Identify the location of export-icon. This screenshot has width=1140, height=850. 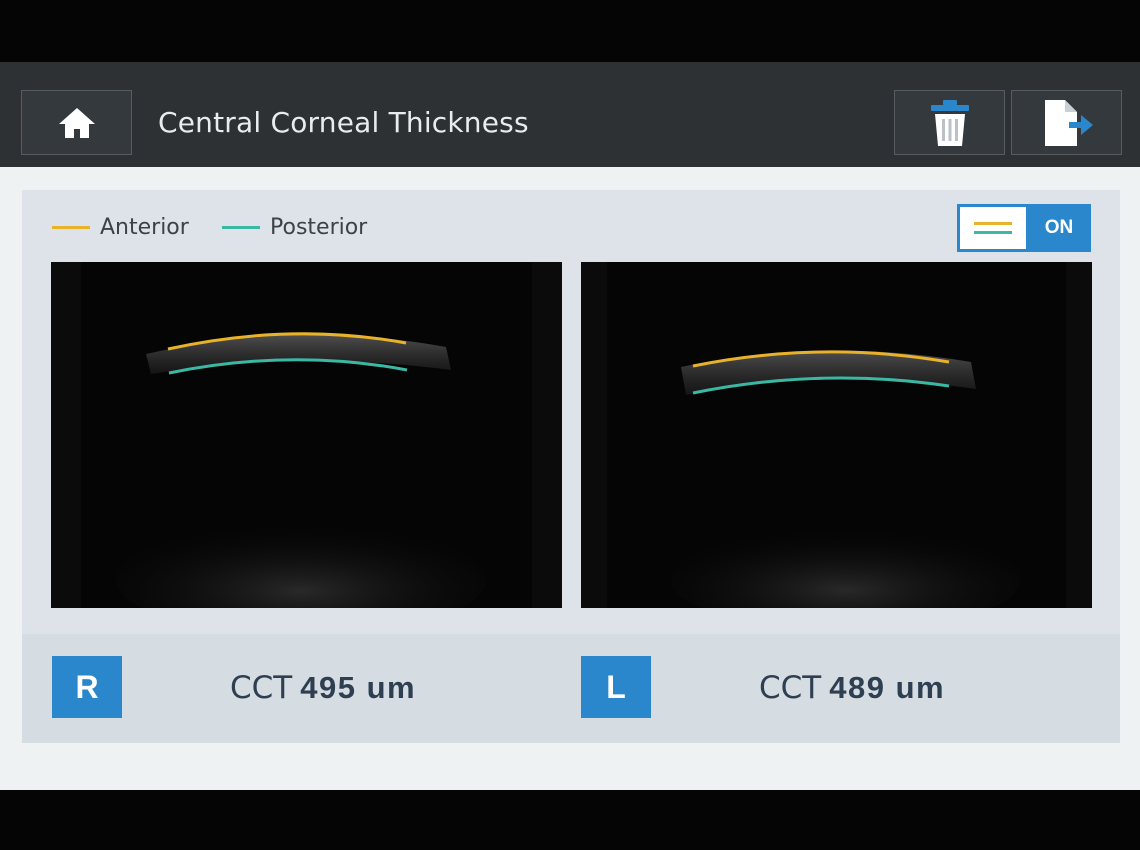
(1068, 122).